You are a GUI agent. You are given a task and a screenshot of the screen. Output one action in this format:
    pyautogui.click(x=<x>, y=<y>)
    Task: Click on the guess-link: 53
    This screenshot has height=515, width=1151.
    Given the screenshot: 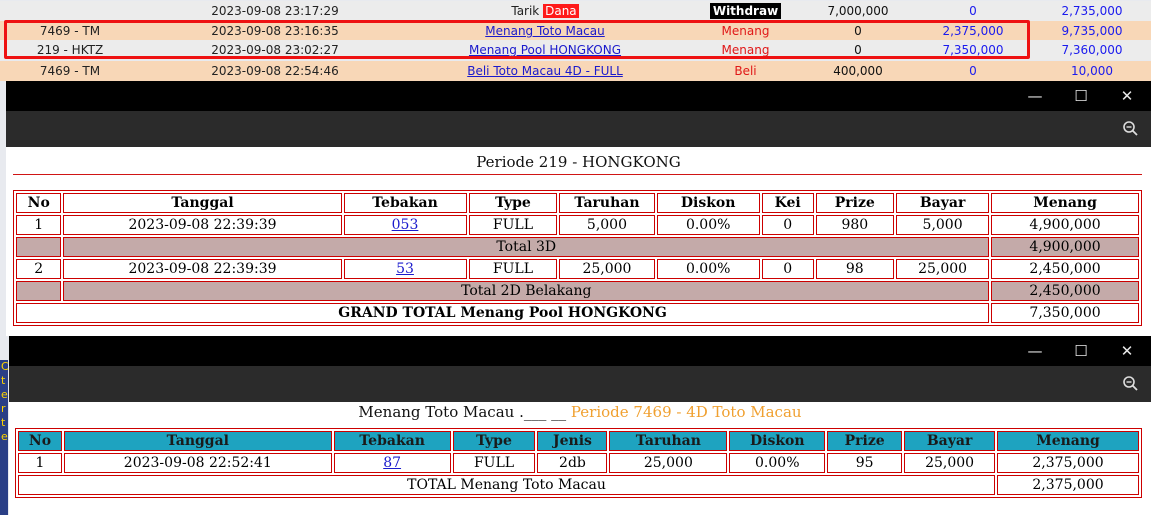 What is the action you would take?
    pyautogui.click(x=405, y=269)
    